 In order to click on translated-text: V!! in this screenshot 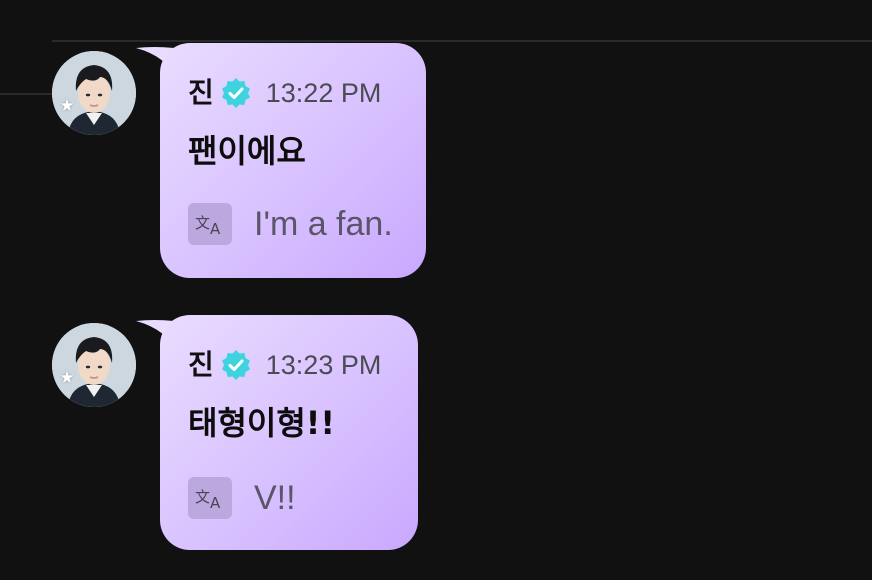, I will do `click(275, 498)`.